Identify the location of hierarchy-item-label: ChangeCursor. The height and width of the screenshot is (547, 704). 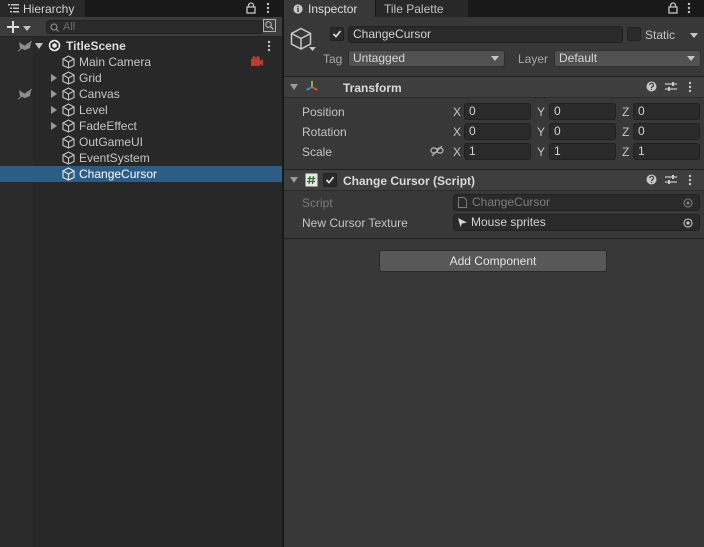
(118, 174).